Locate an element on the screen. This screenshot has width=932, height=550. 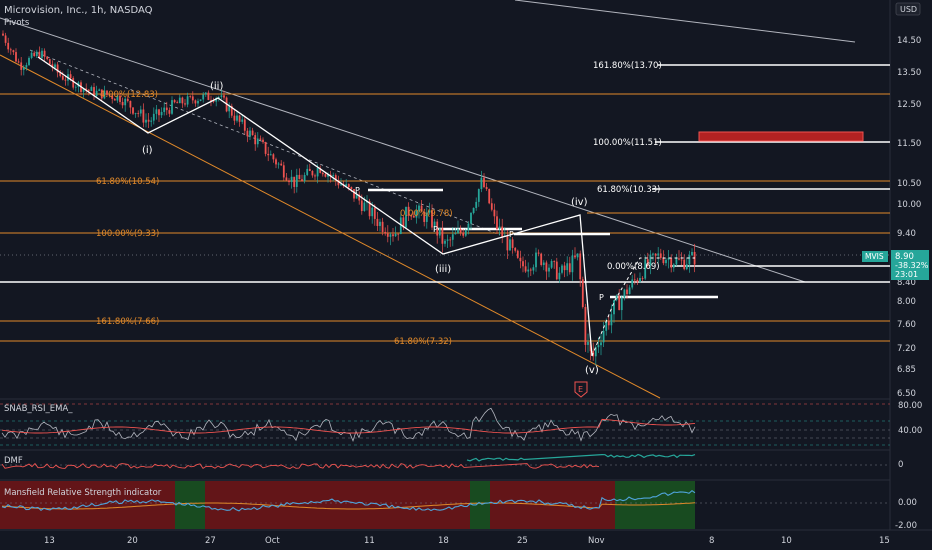
price-axis-tick: 10.00 is located at coordinates (909, 205).